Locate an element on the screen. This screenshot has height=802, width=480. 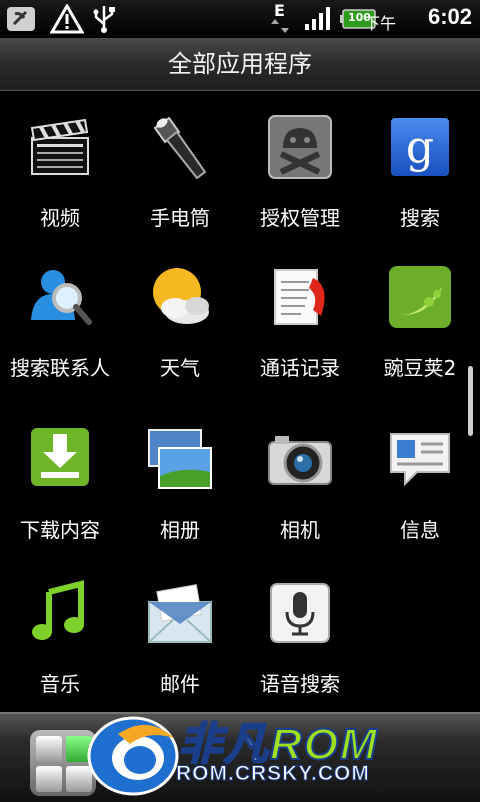
svg-text: g is located at coordinates (420, 147).